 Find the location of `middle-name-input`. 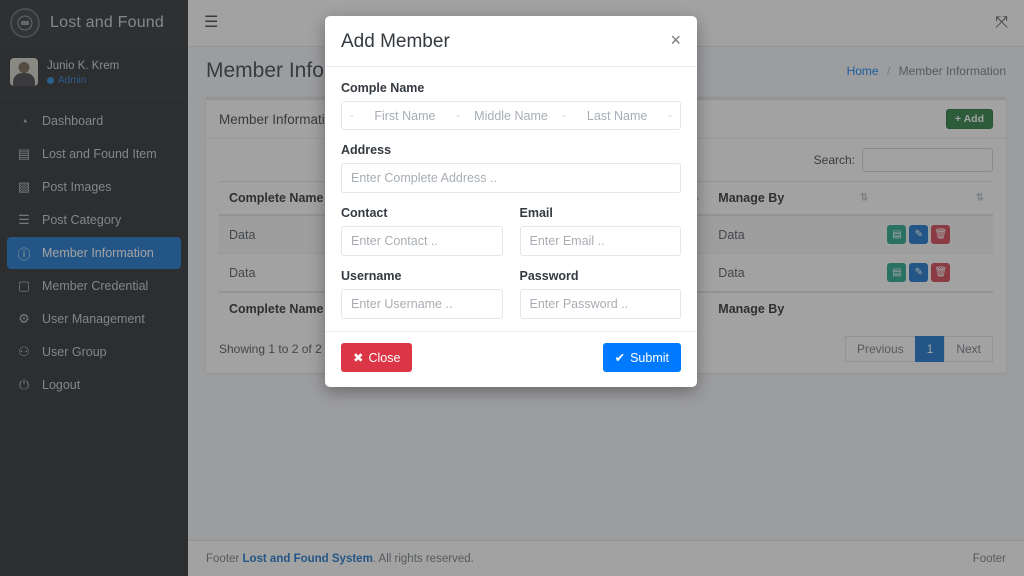

middle-name-input is located at coordinates (511, 115).